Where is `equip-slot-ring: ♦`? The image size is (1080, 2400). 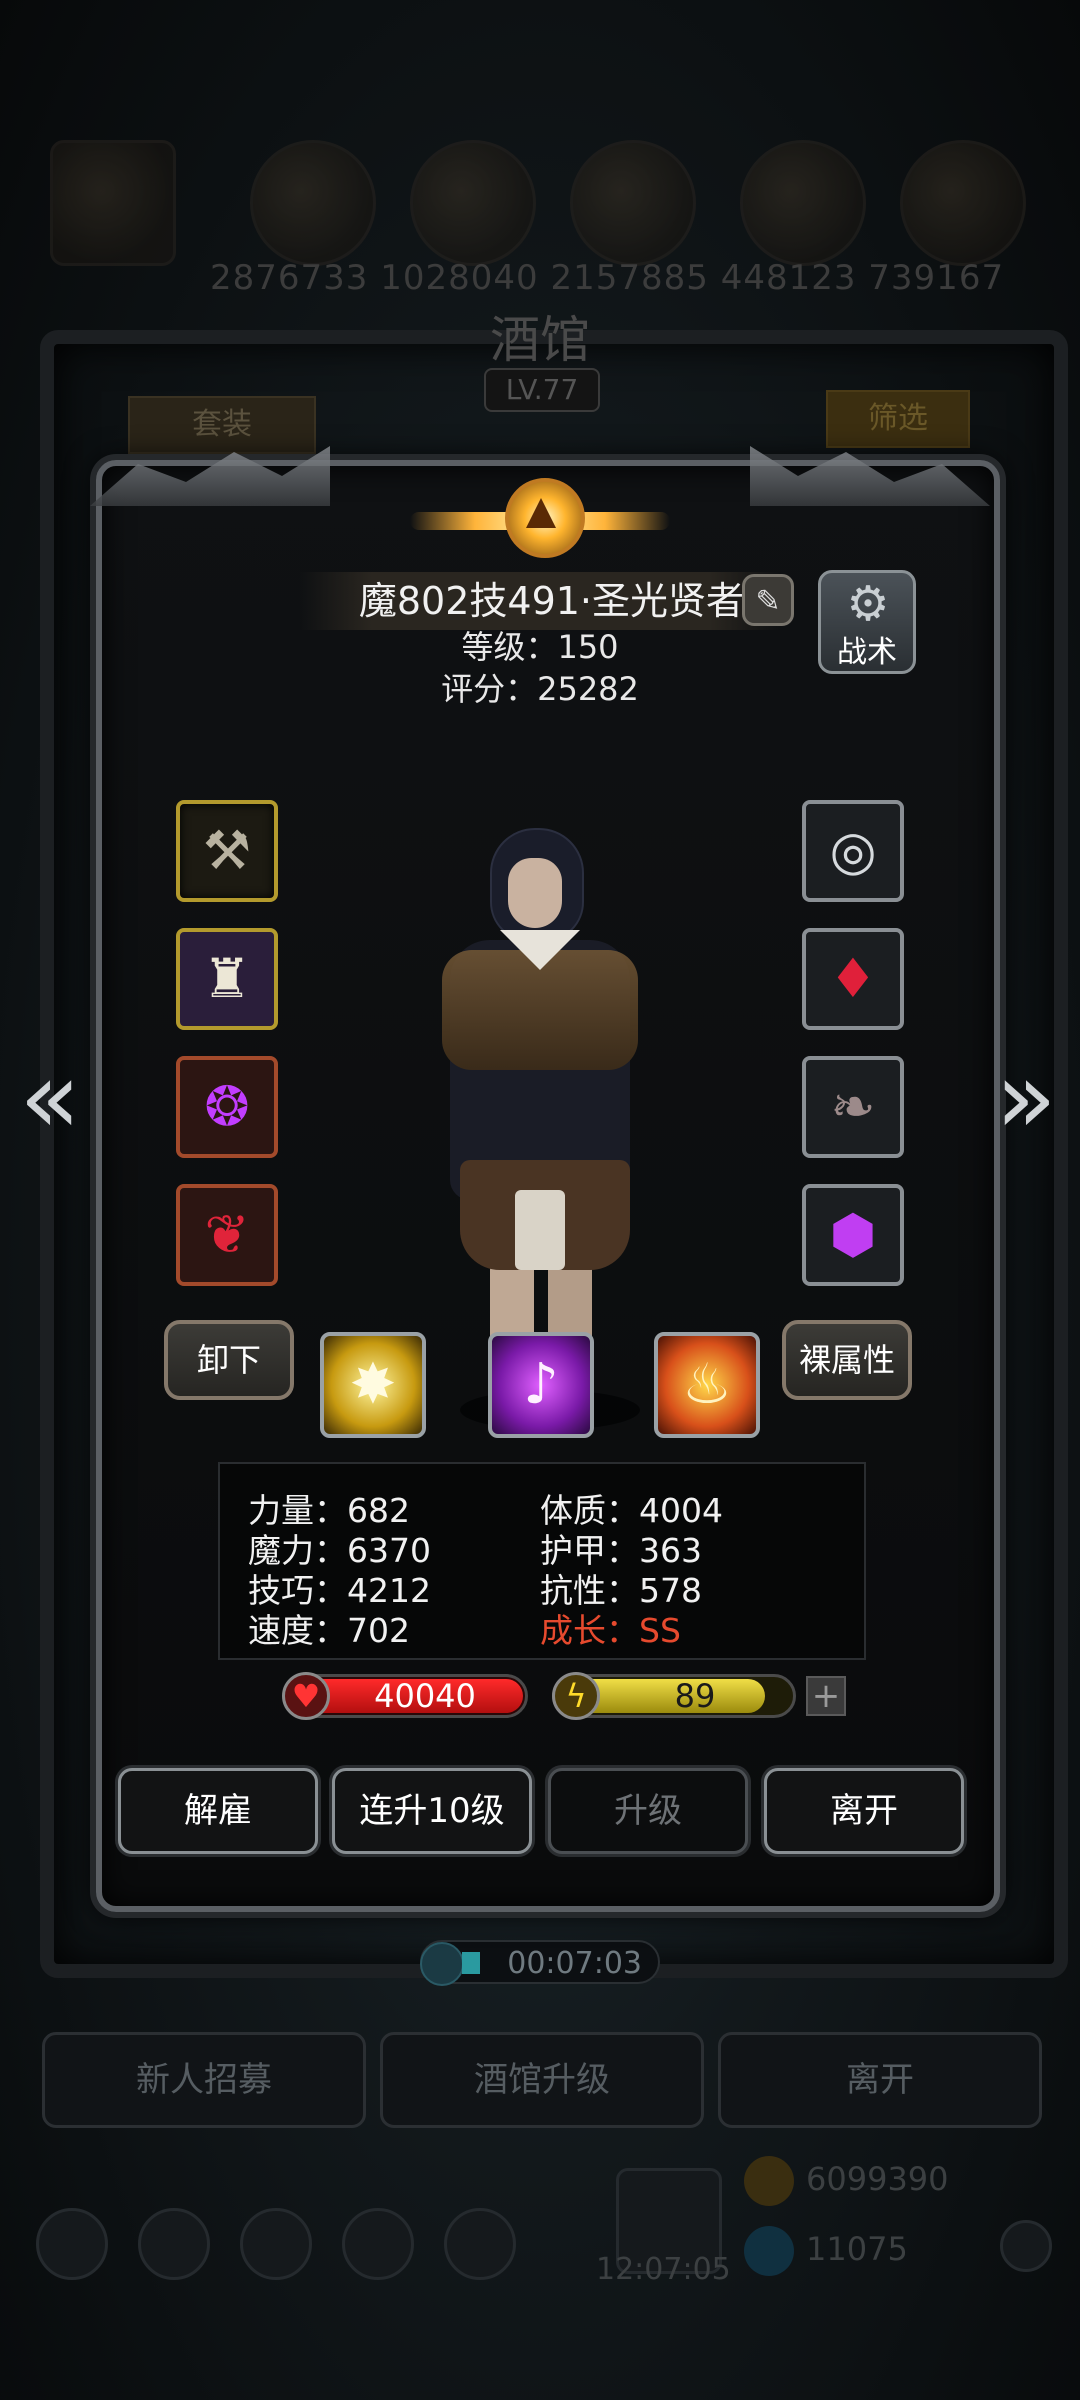
equip-slot-ring: ♦ is located at coordinates (853, 979).